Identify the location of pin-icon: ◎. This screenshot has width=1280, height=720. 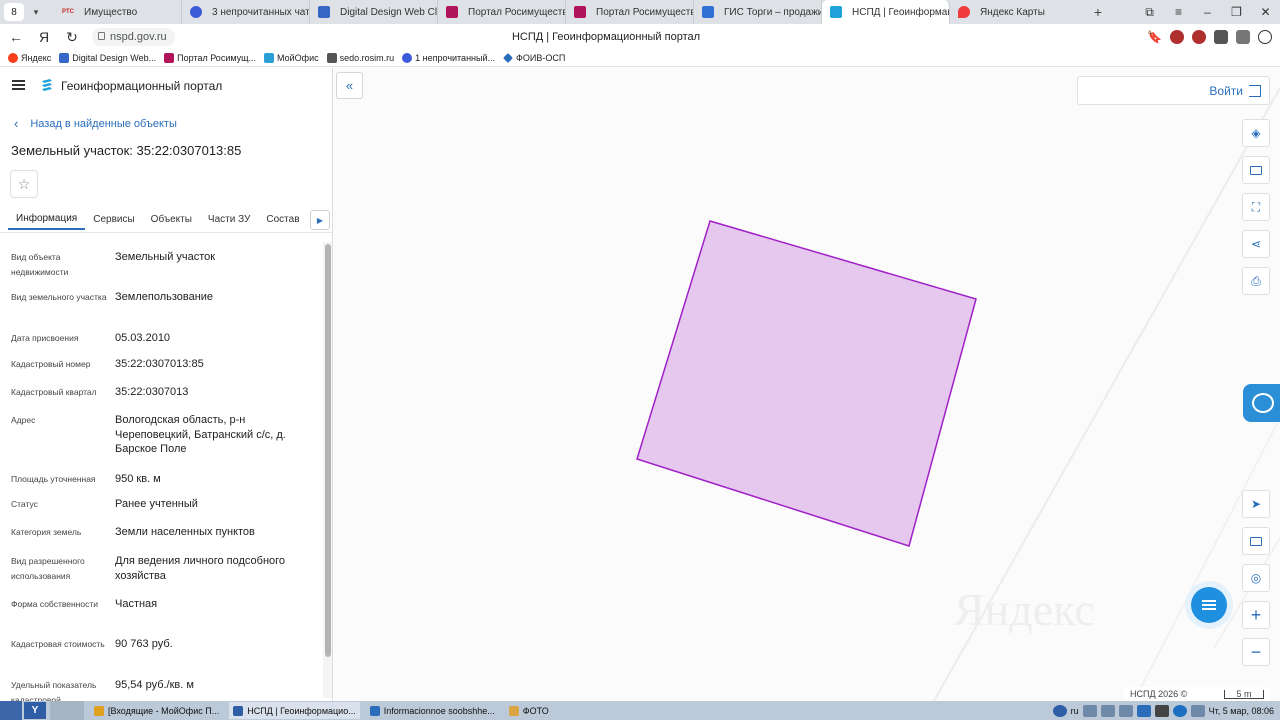
(1256, 578).